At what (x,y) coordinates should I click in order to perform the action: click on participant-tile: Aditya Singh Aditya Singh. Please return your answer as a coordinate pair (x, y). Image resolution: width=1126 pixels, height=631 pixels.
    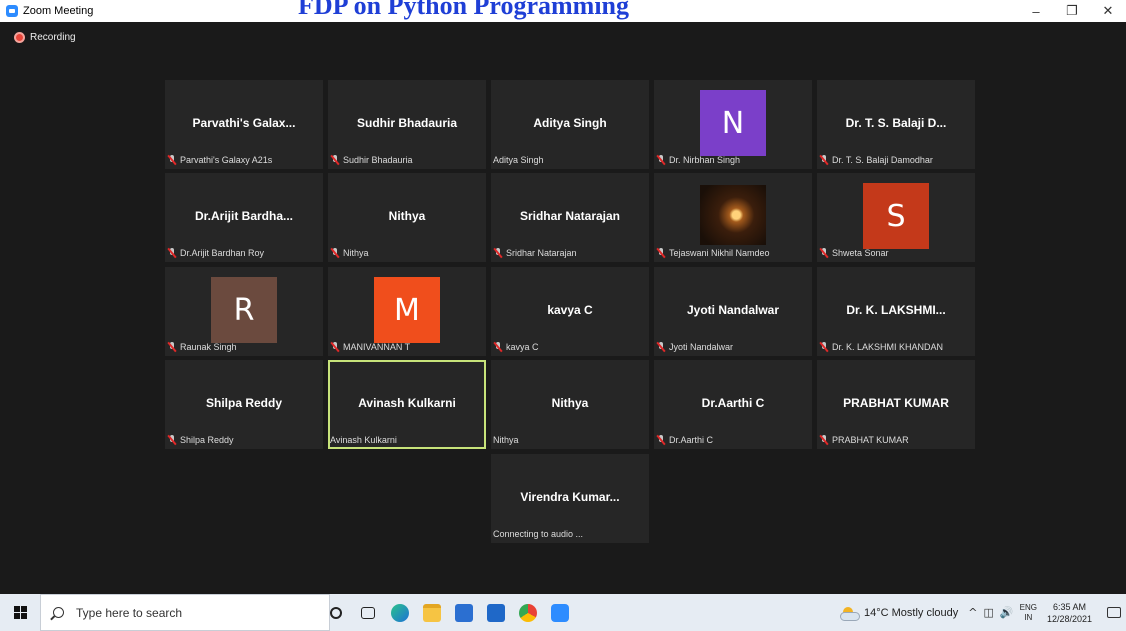
    Looking at the image, I should click on (570, 124).